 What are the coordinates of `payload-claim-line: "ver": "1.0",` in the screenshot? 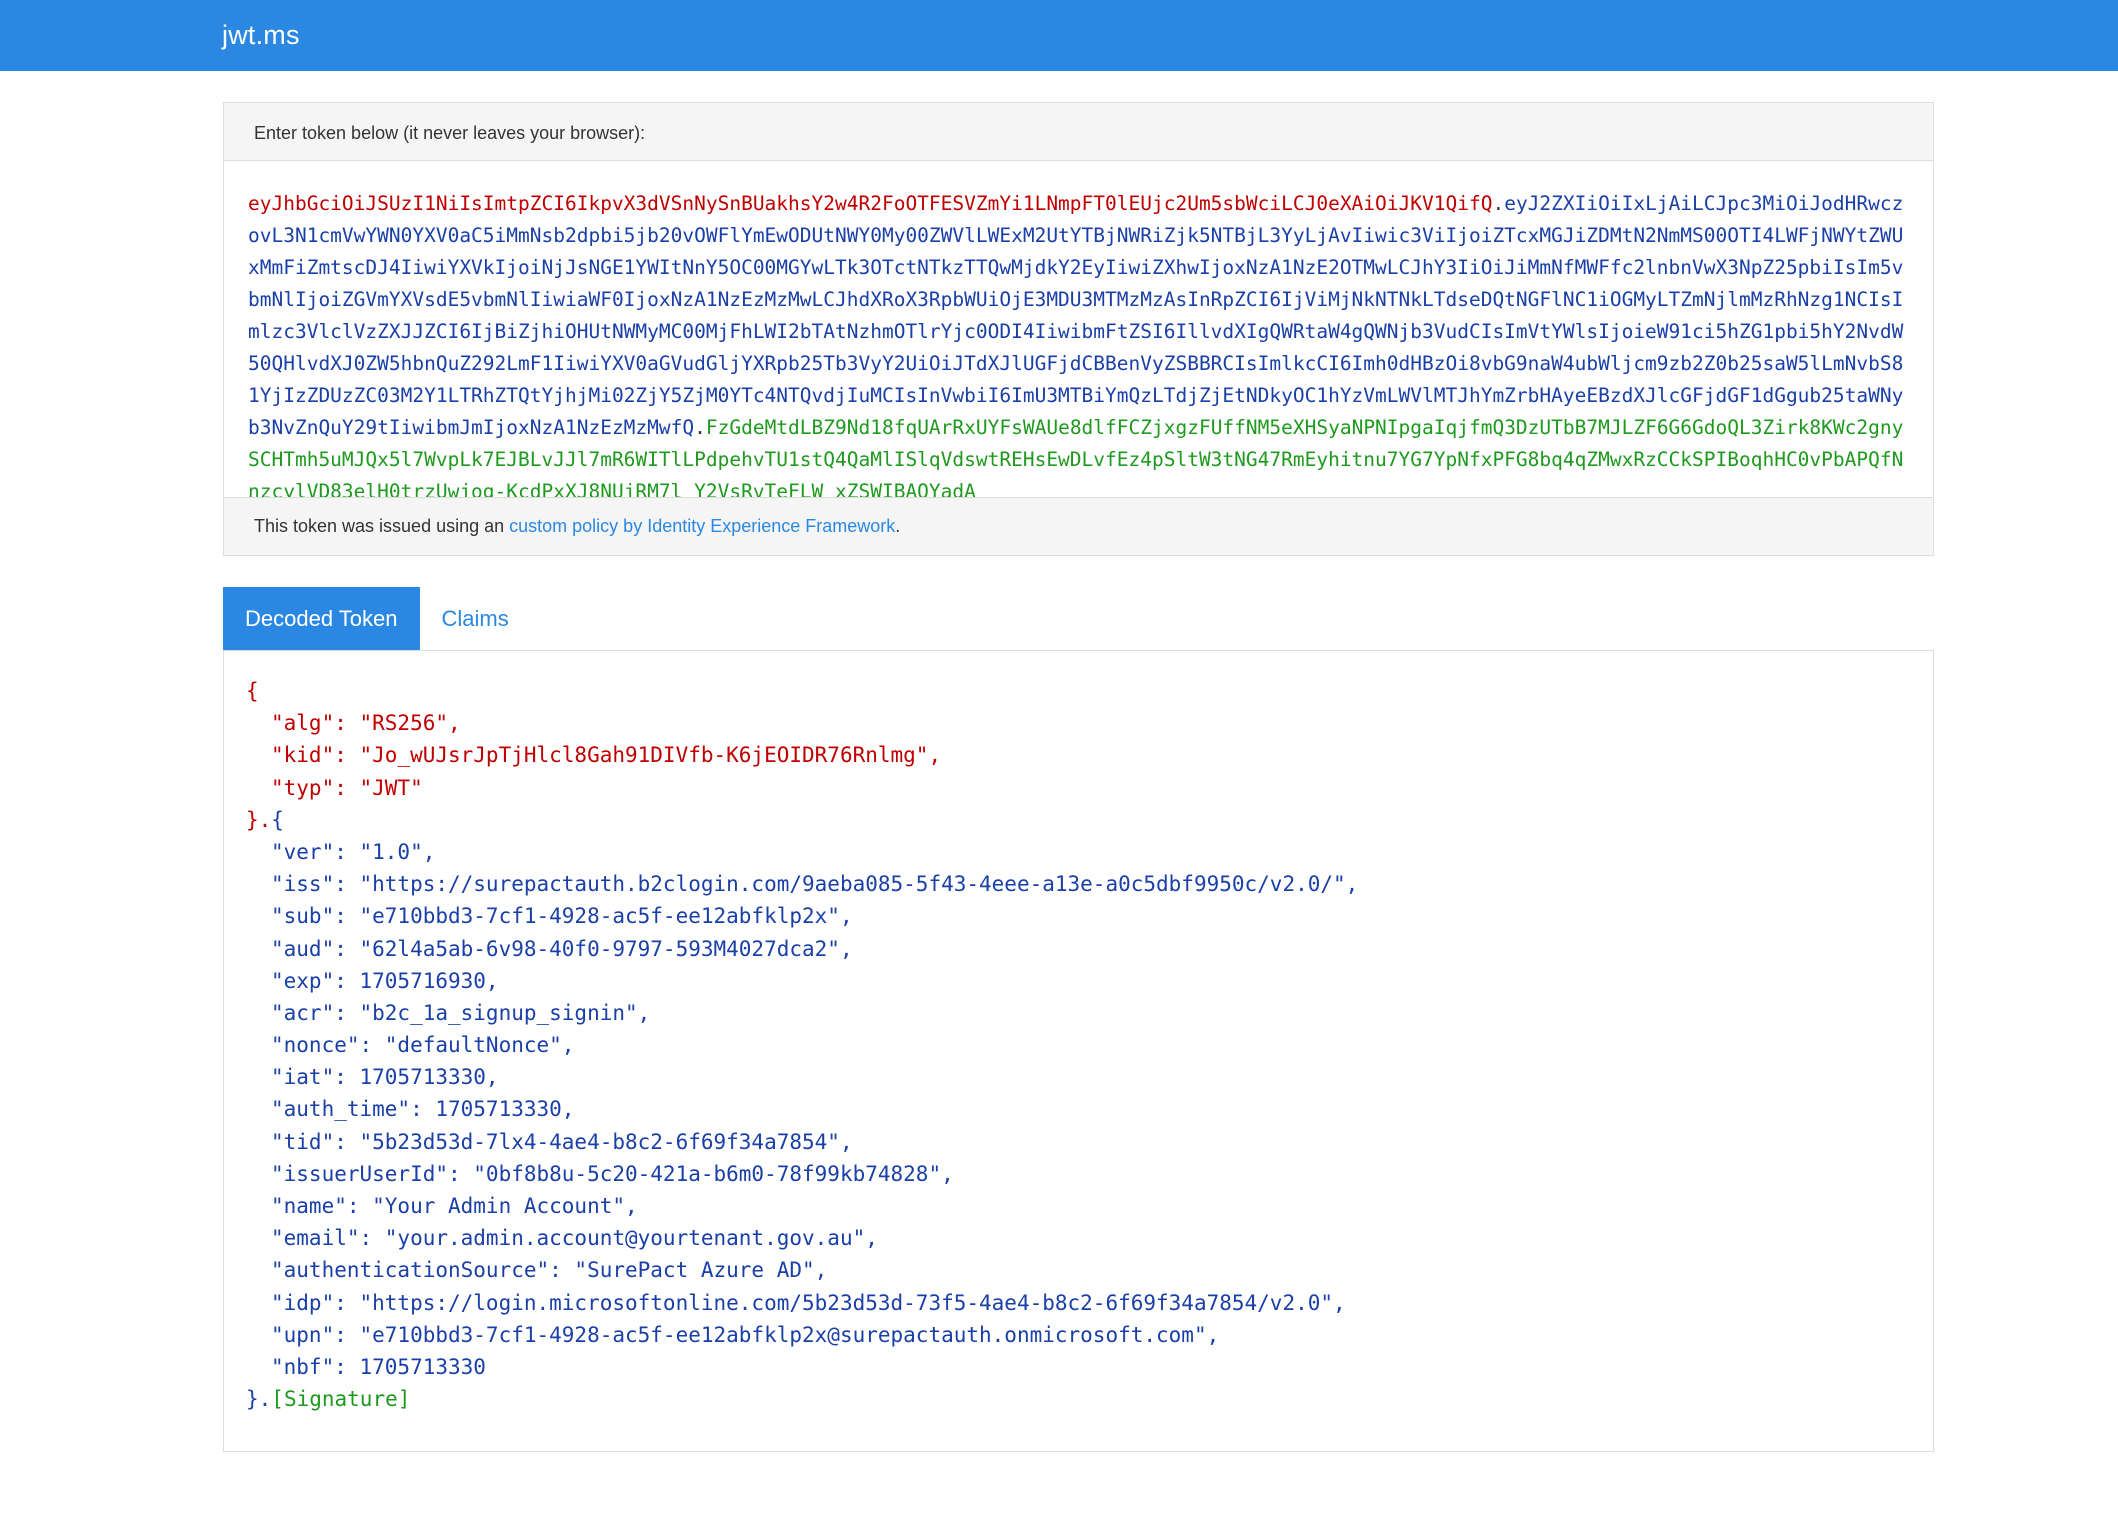 It's located at (1089, 852).